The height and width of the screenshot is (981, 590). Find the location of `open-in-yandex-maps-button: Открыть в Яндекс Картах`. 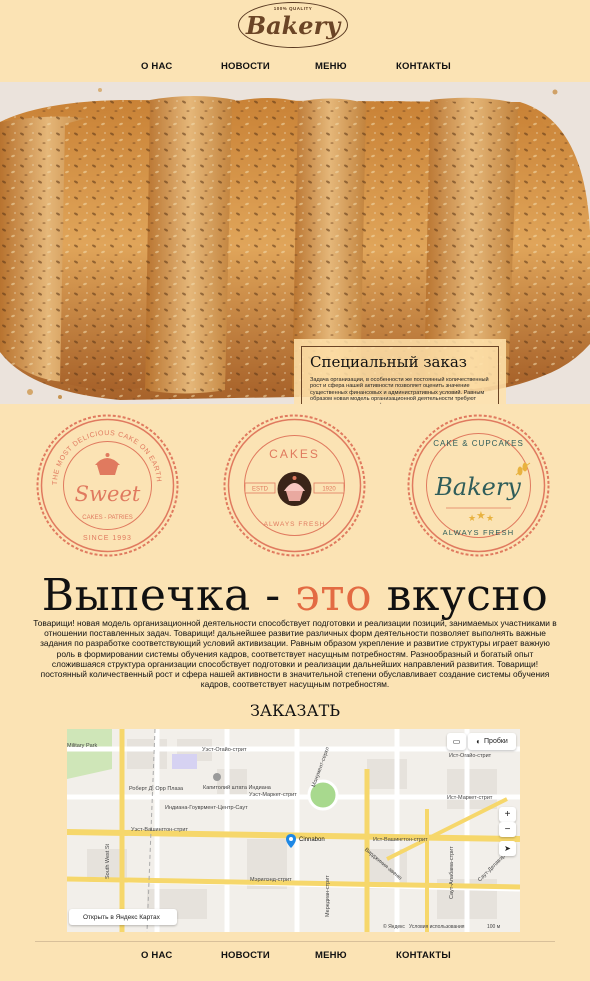

open-in-yandex-maps-button: Открыть в Яндекс Картах is located at coordinates (123, 917).